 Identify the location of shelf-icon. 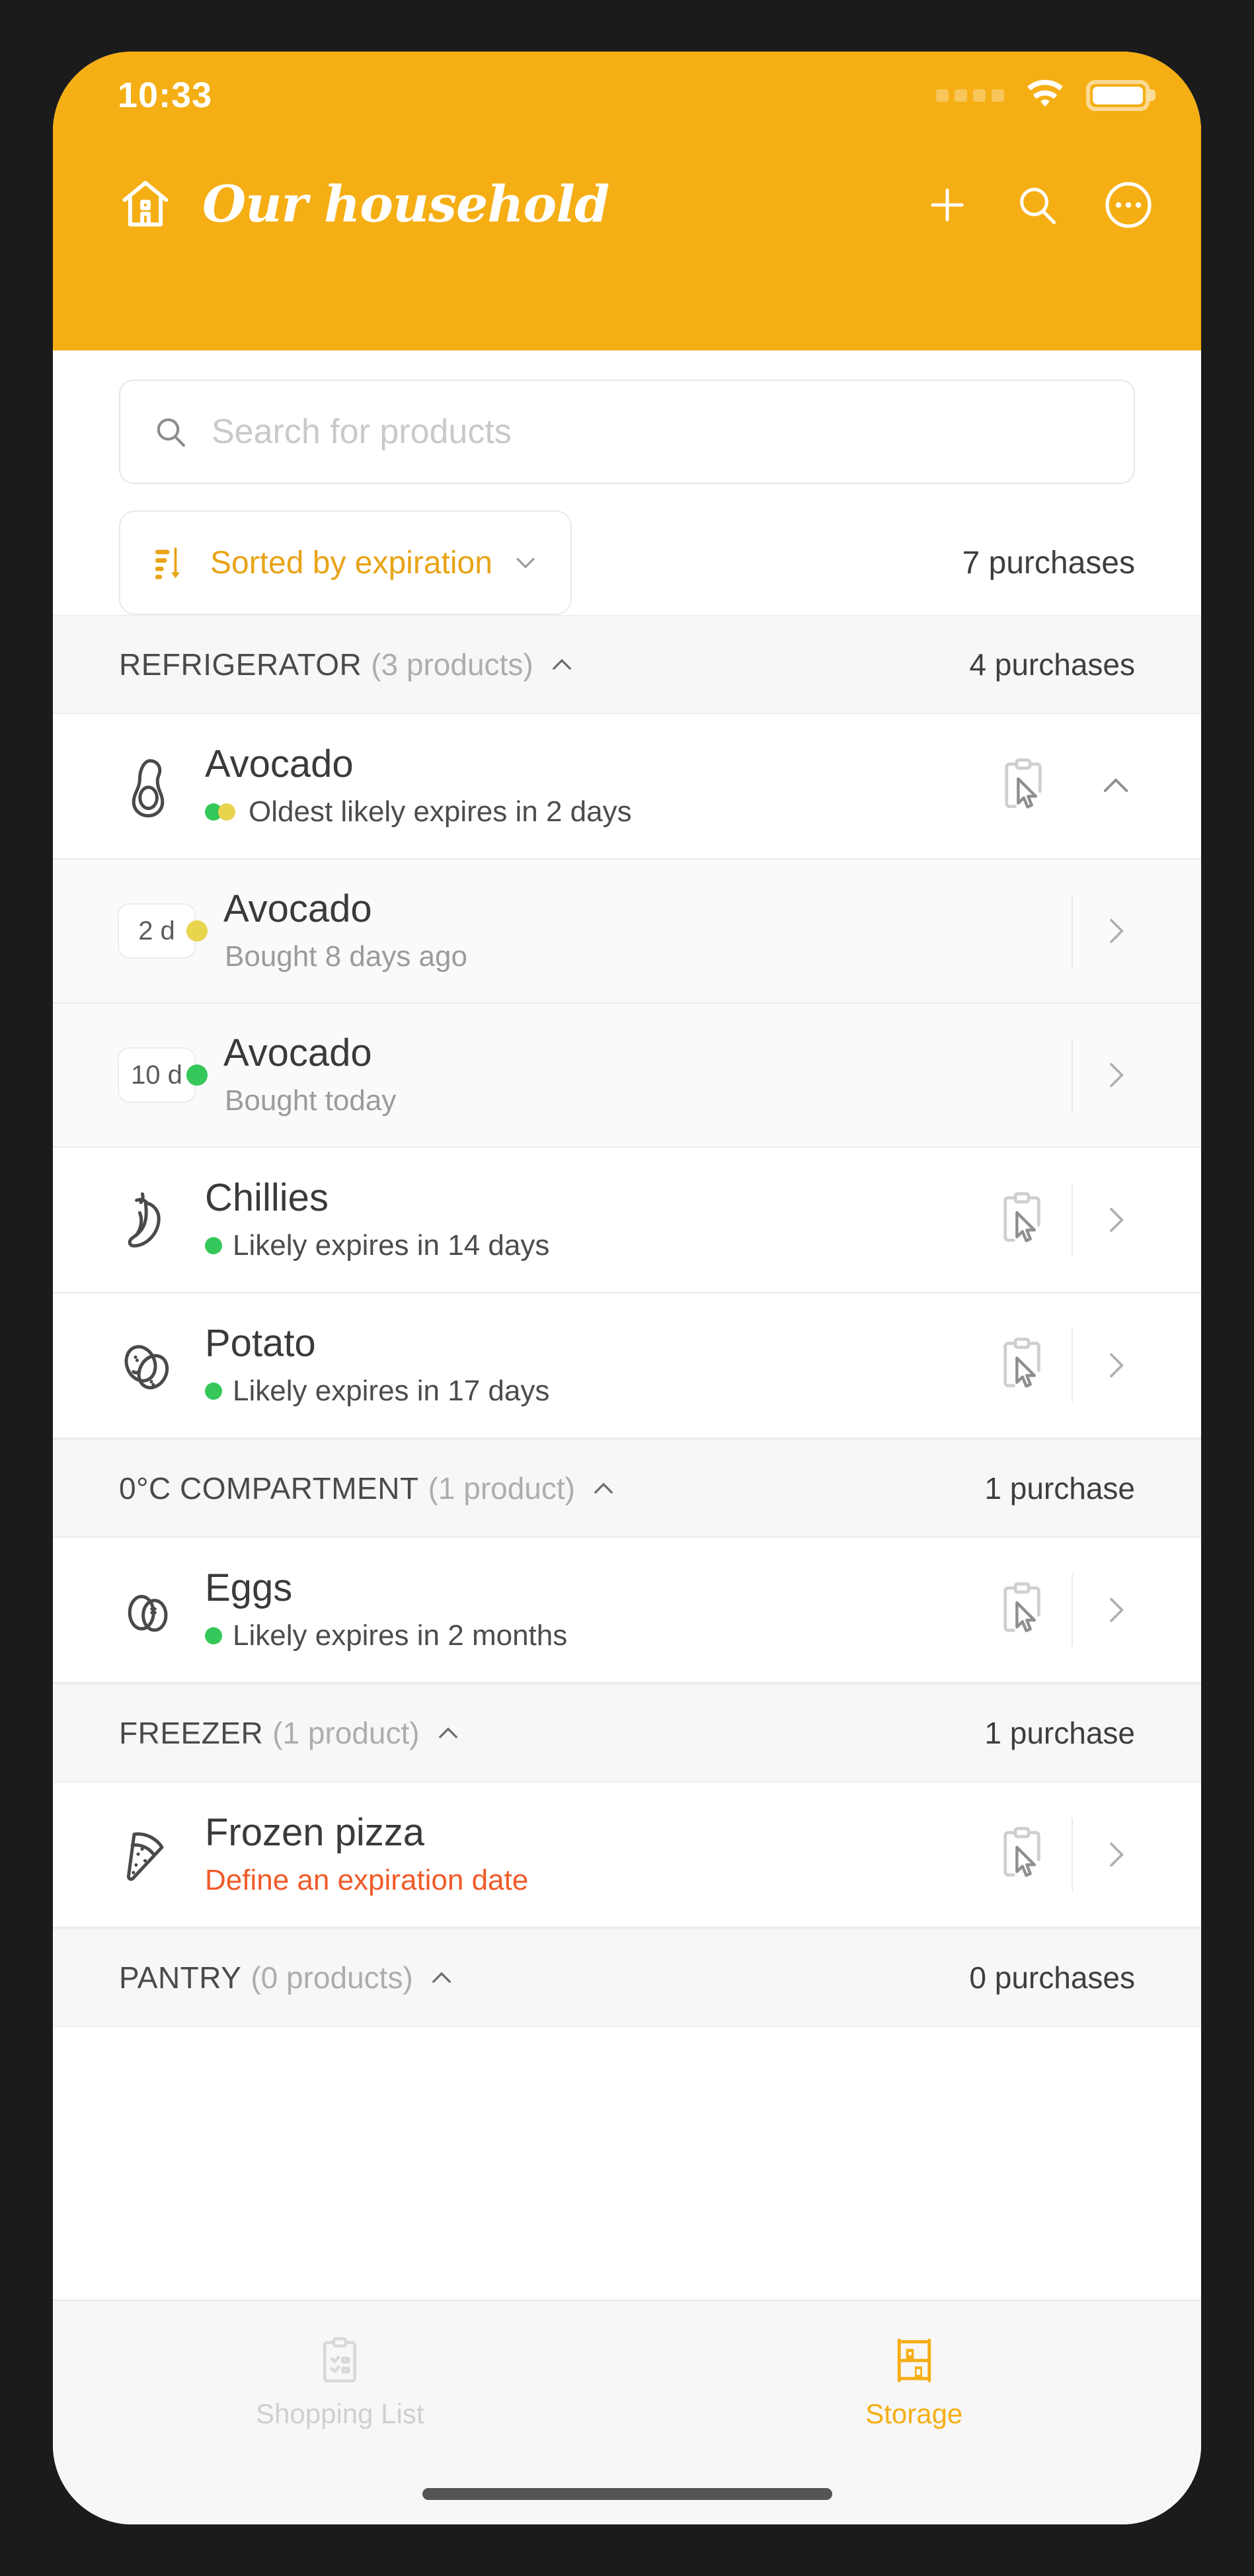
(914, 2360).